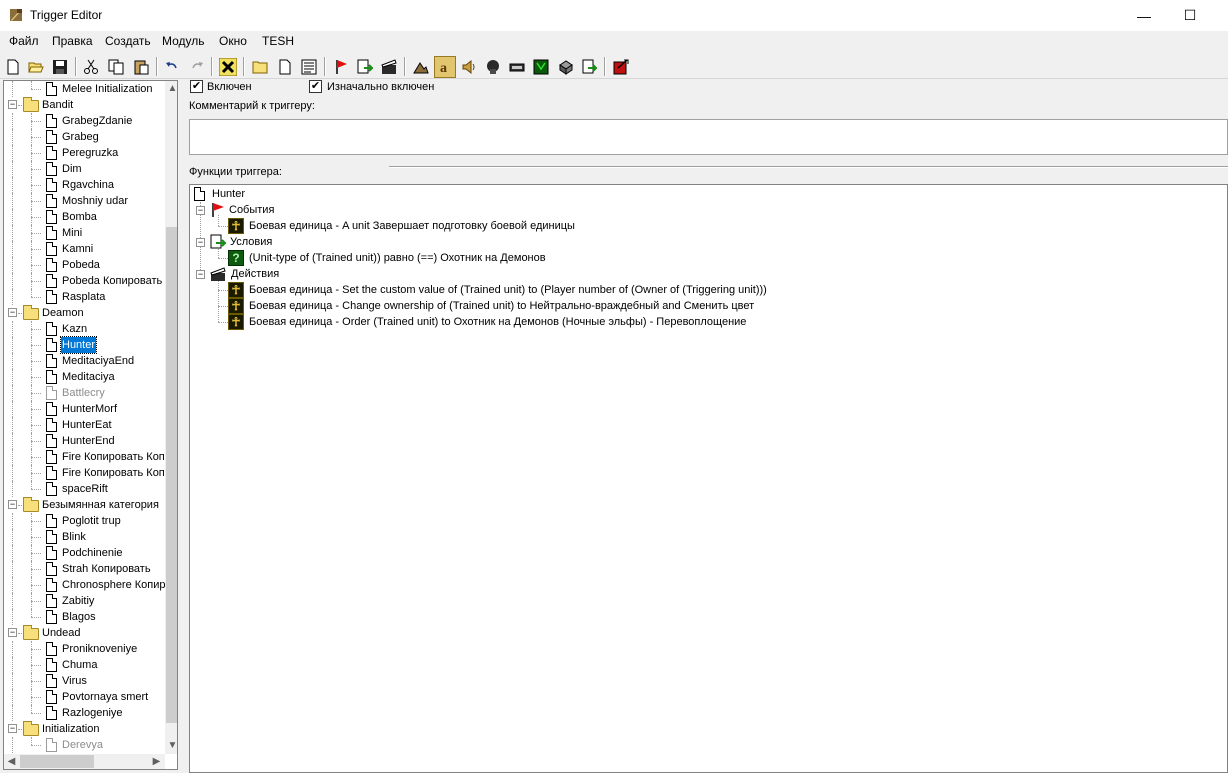 This screenshot has width=1228, height=773. What do you see at coordinates (84, 665) in the screenshot?
I see `tree-trigger-row: Chuma` at bounding box center [84, 665].